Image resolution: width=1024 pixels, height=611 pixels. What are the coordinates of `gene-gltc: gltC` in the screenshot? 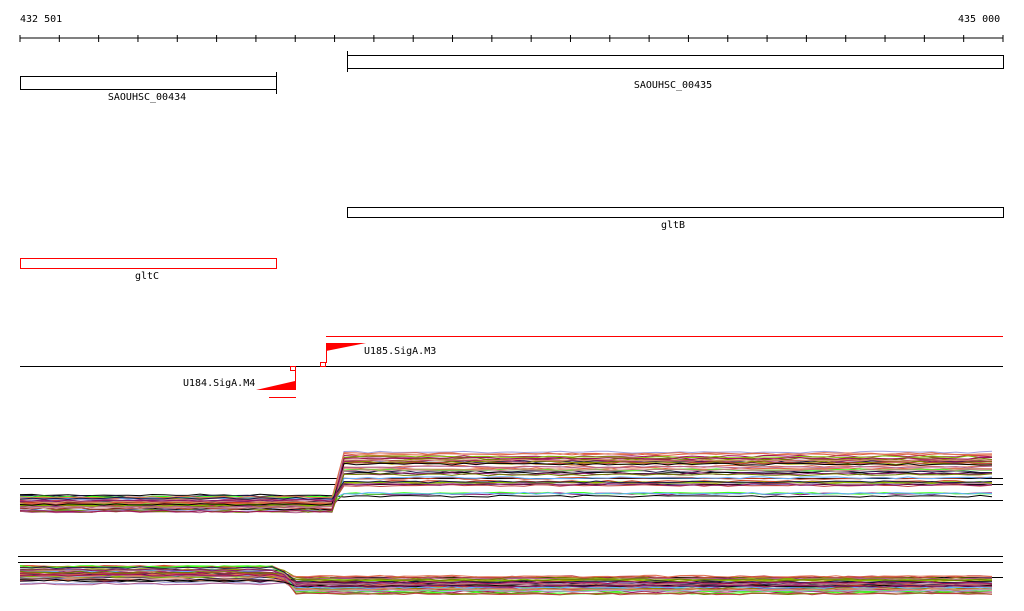 It's located at (148, 270).